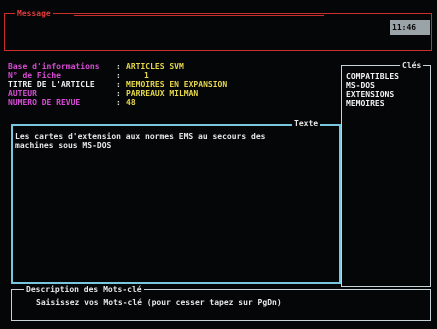 Image resolution: width=437 pixels, height=329 pixels. Describe the element at coordinates (306, 123) in the screenshot. I see `text-box-title: Texte` at that location.